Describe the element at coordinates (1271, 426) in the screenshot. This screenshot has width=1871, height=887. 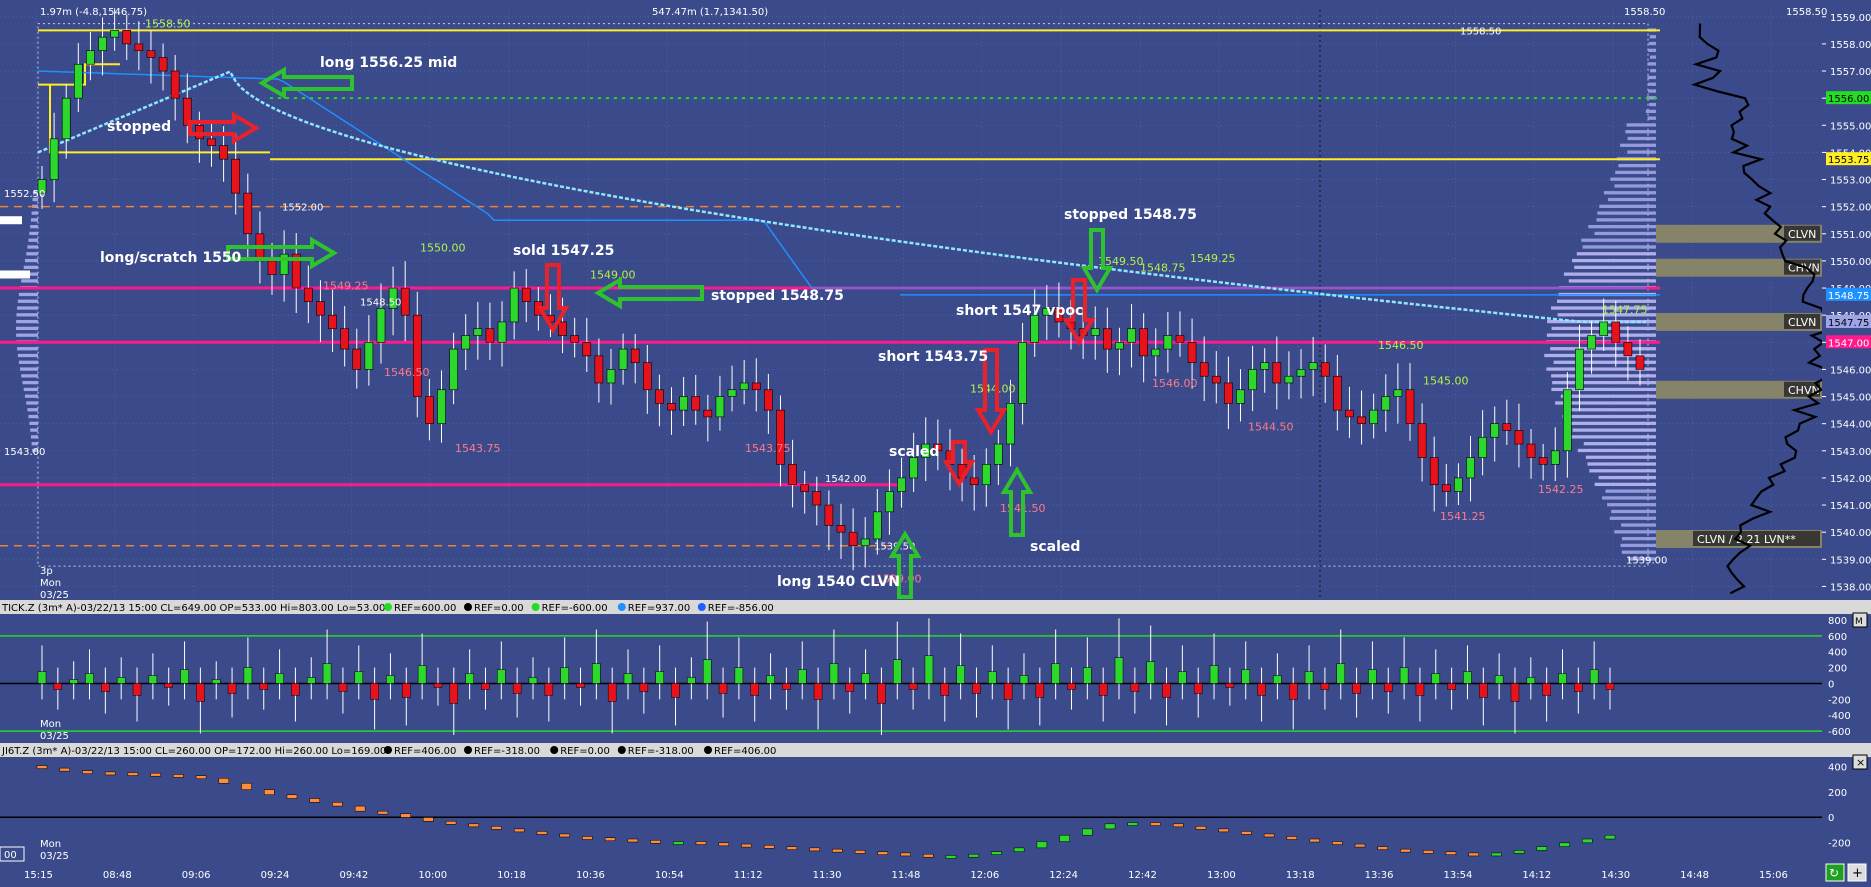
I see `swing-low-label: 1544.50` at that location.